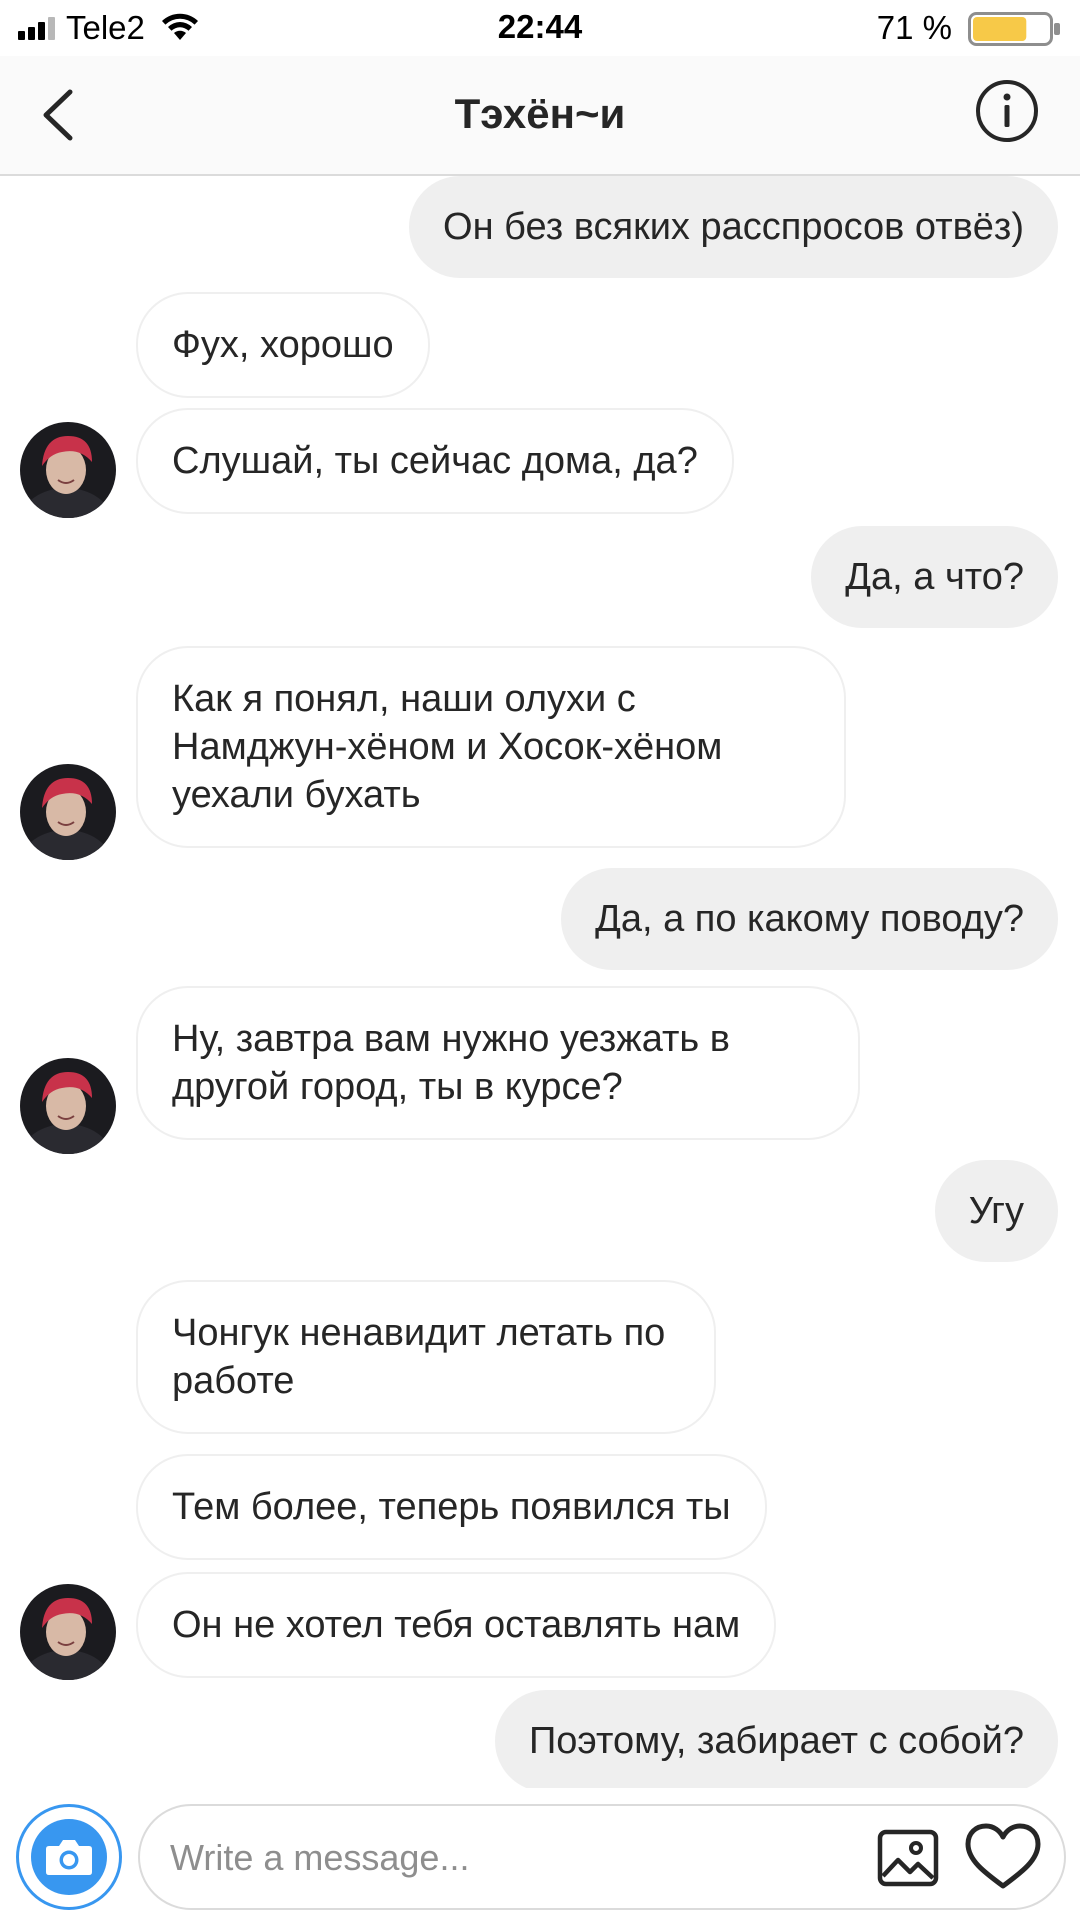 This screenshot has height=1920, width=1080. I want to click on message-text: Чонгук ненавидит летать по работе, so click(419, 1357).